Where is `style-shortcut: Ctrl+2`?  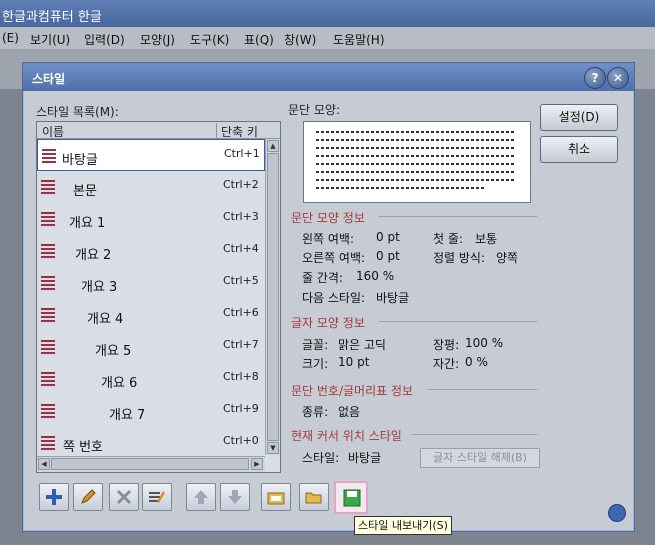 style-shortcut: Ctrl+2 is located at coordinates (241, 184).